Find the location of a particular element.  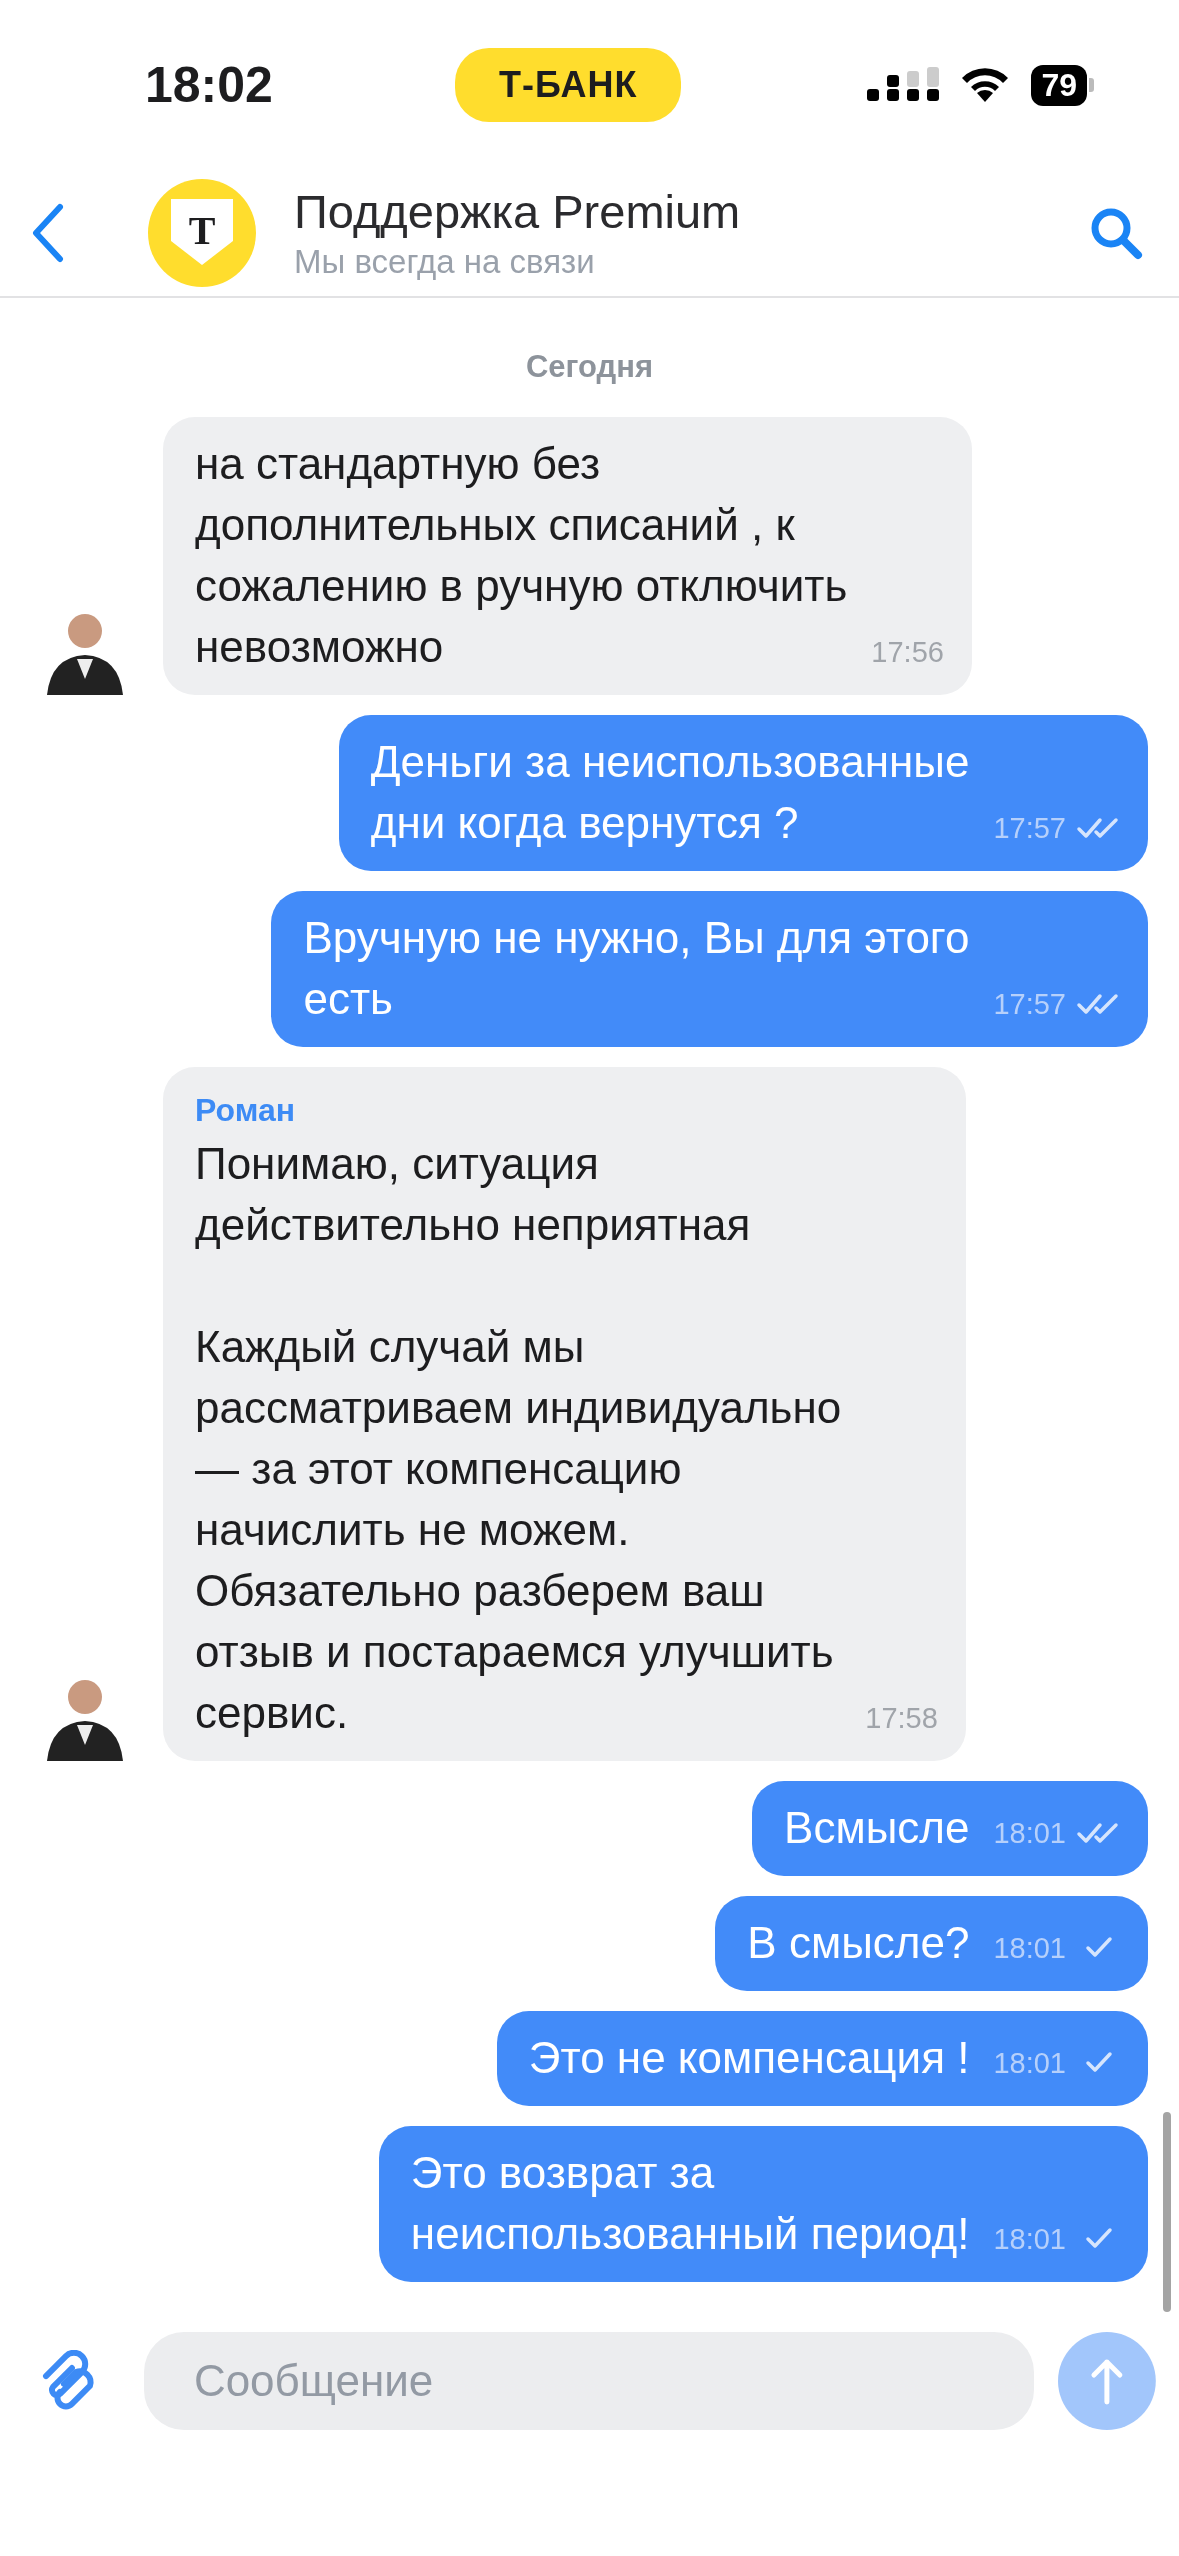

chat-title: Поддержка Premium is located at coordinates (517, 212).